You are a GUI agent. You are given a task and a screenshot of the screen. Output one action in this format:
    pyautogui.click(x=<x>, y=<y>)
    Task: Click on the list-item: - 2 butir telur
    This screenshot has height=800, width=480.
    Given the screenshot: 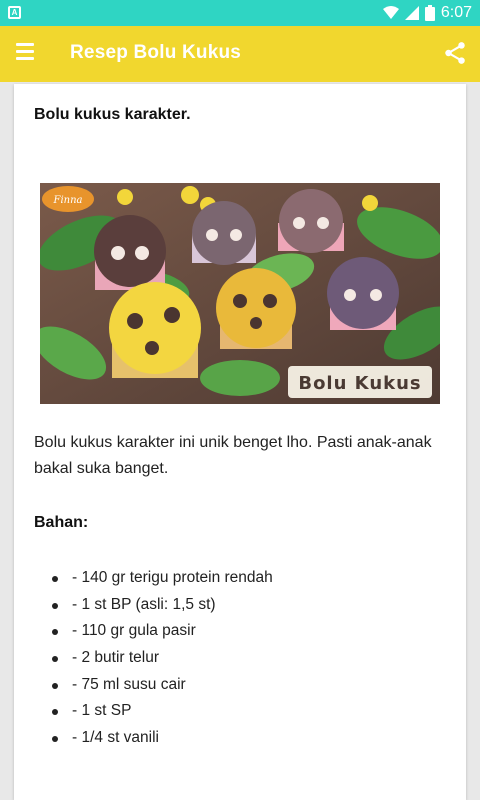 What is the action you would take?
    pyautogui.click(x=162, y=658)
    